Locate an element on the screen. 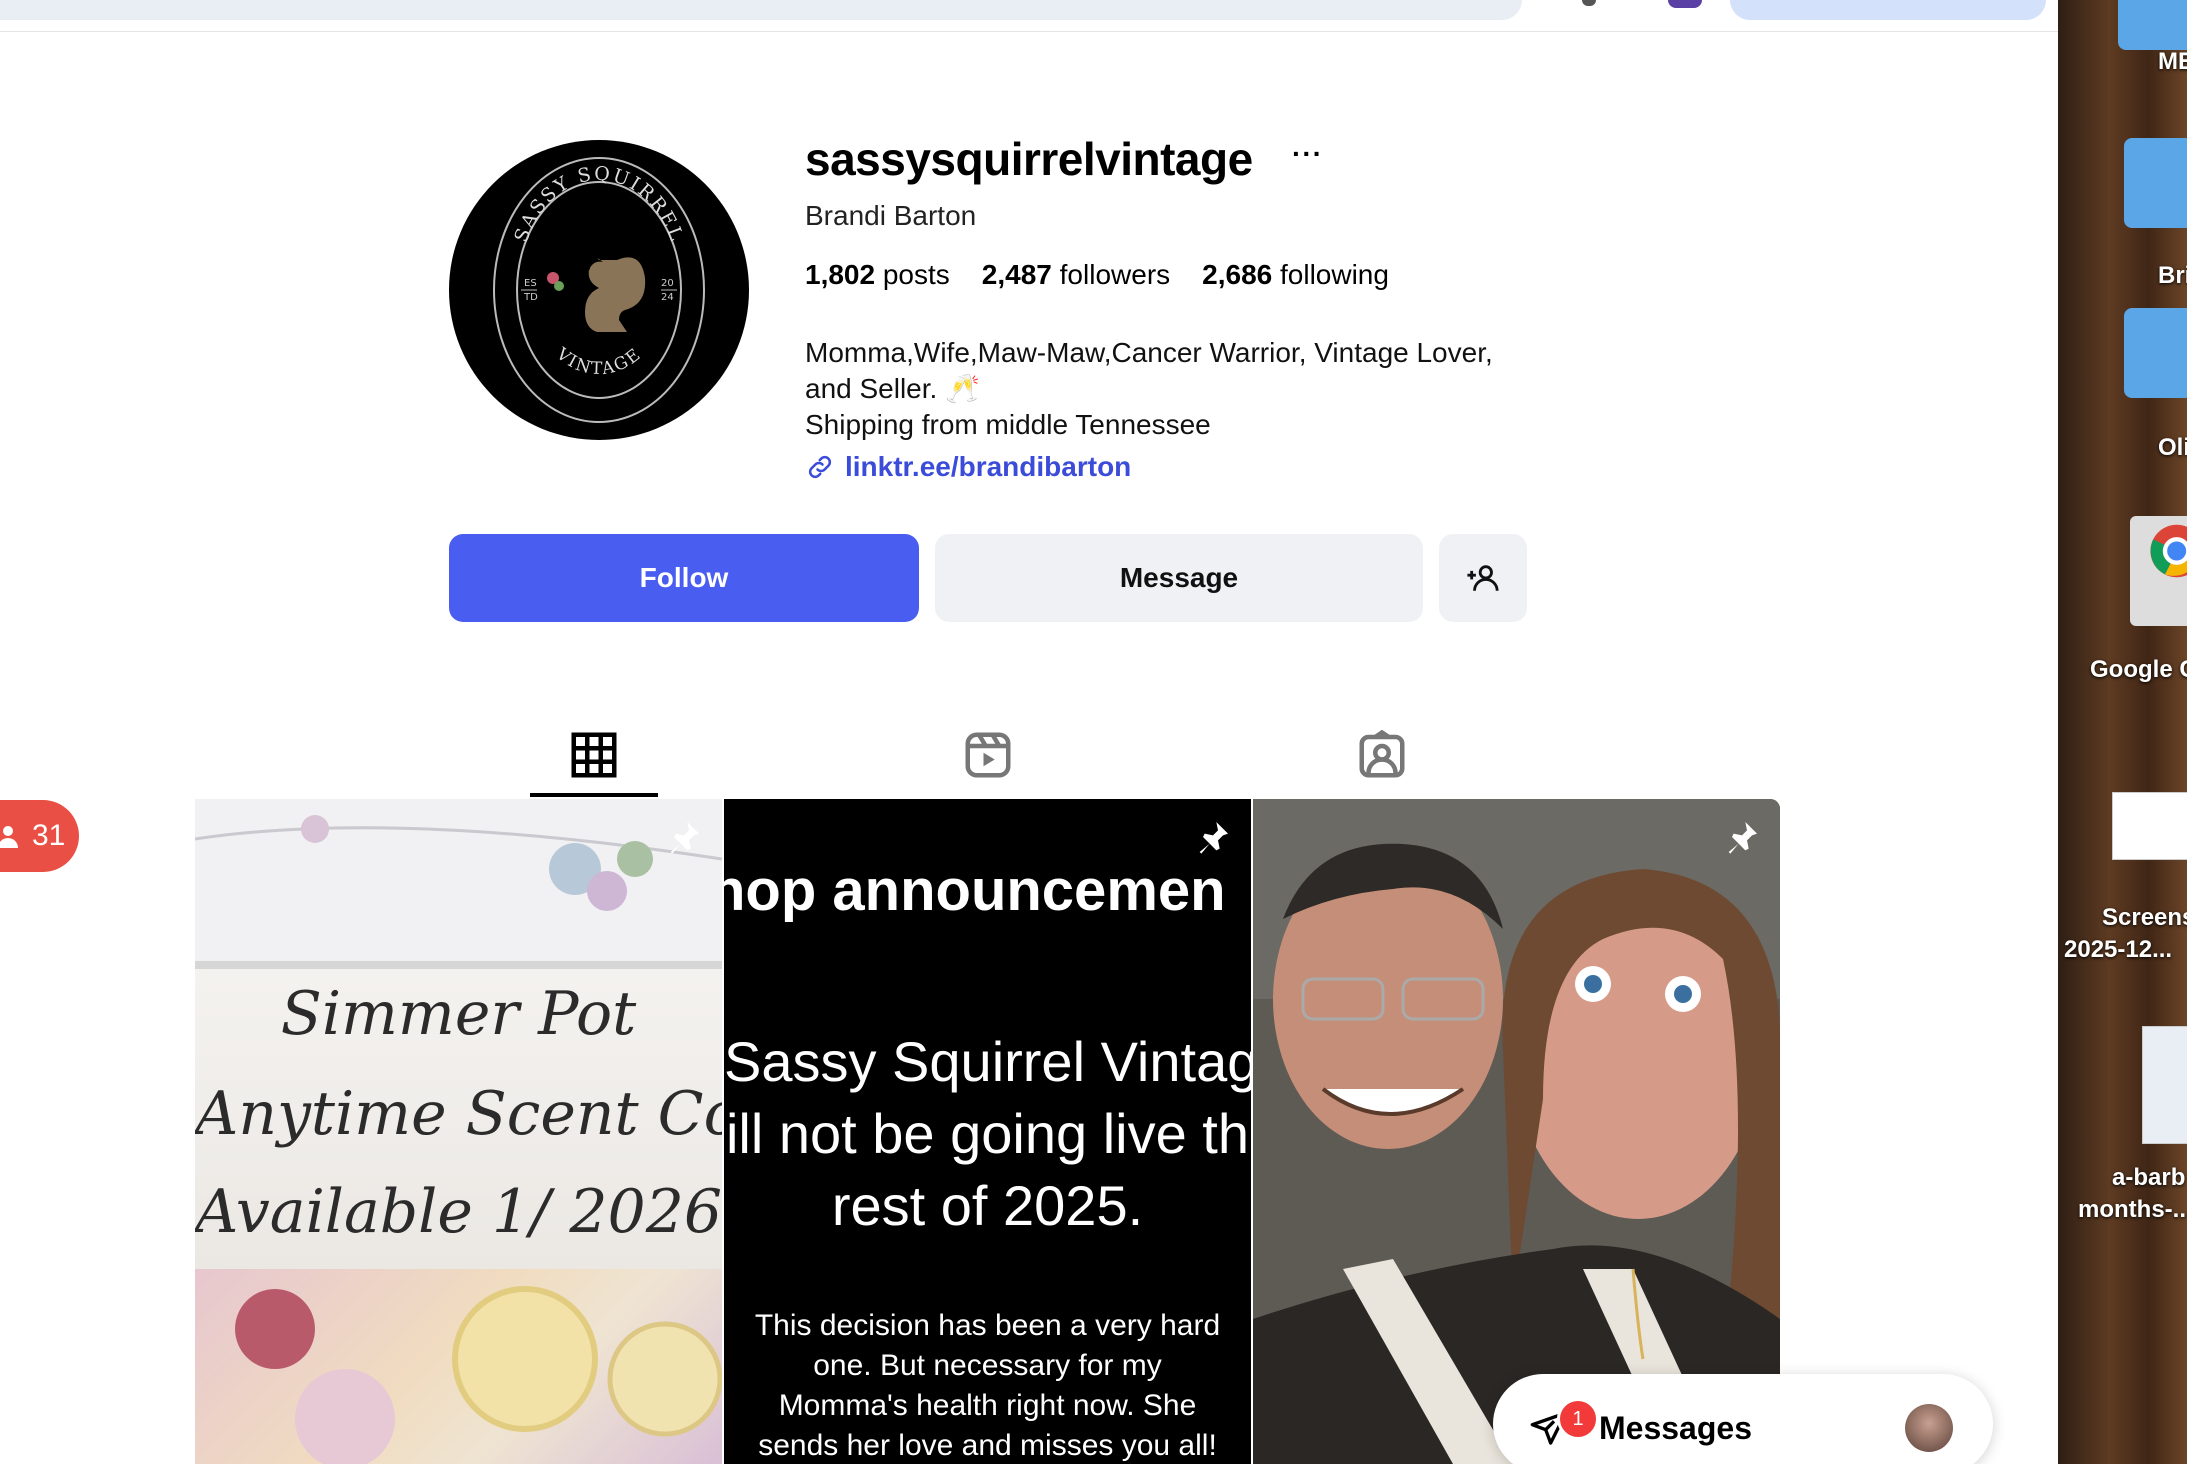 This screenshot has height=1464, width=2187. app-installer-icon is located at coordinates (2158, 571).